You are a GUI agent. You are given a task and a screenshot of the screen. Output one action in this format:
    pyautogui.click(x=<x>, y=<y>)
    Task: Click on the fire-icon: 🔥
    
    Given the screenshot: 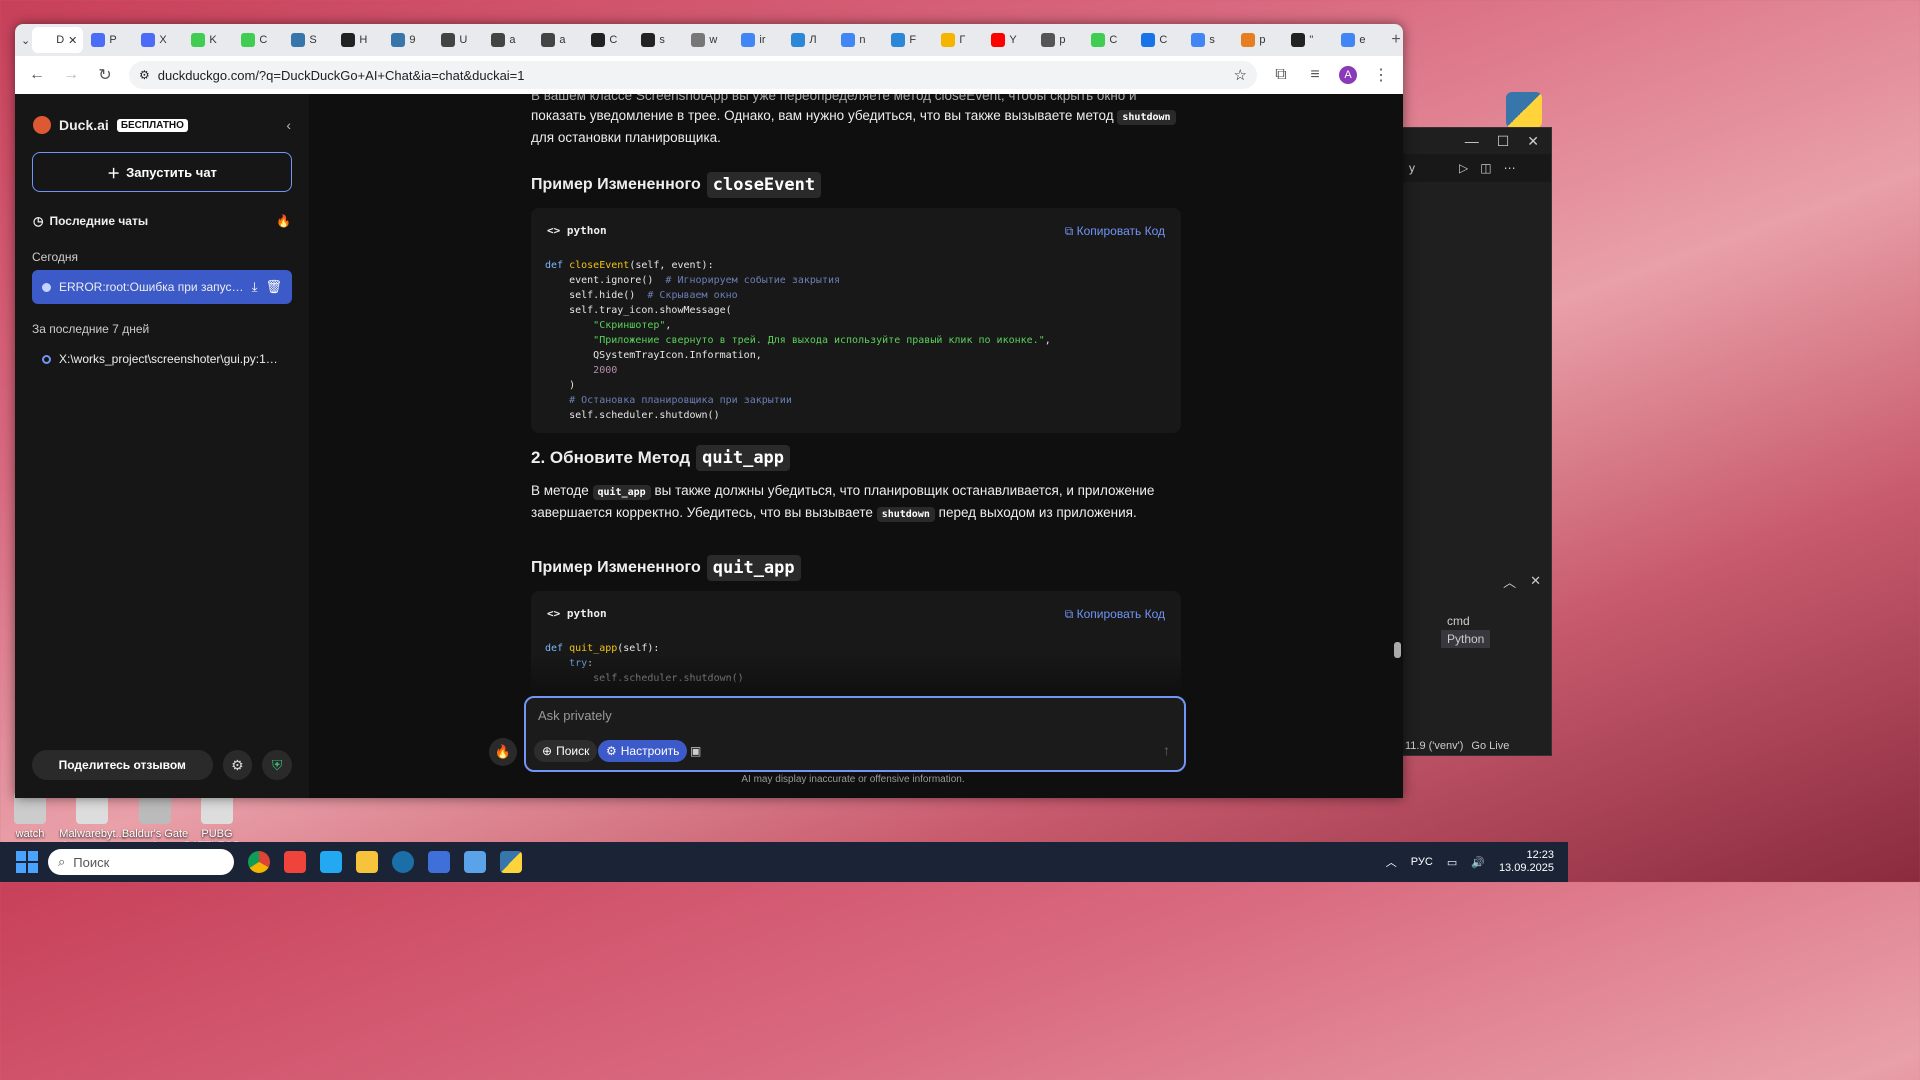 What is the action you would take?
    pyautogui.click(x=283, y=221)
    